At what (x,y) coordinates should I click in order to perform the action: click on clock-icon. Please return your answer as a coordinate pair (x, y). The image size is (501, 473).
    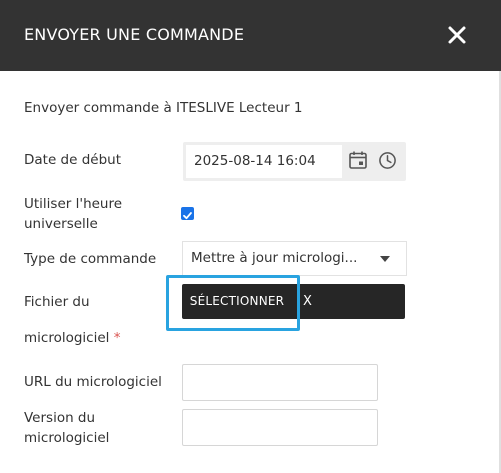
    Looking at the image, I should click on (387, 160).